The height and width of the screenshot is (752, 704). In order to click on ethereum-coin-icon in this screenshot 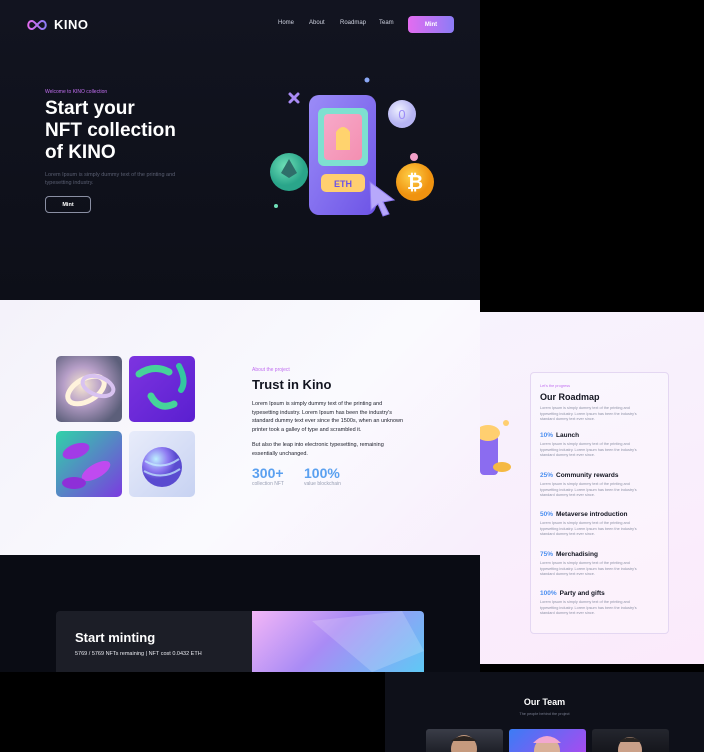, I will do `click(289, 172)`.